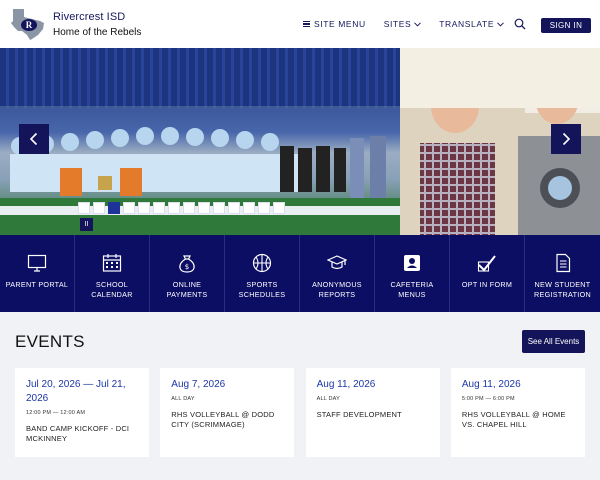 Image resolution: width=600 pixels, height=480 pixels. Describe the element at coordinates (97, 24) in the screenshot. I see `brand: Rivercrest ISD Home of the Rebels` at that location.